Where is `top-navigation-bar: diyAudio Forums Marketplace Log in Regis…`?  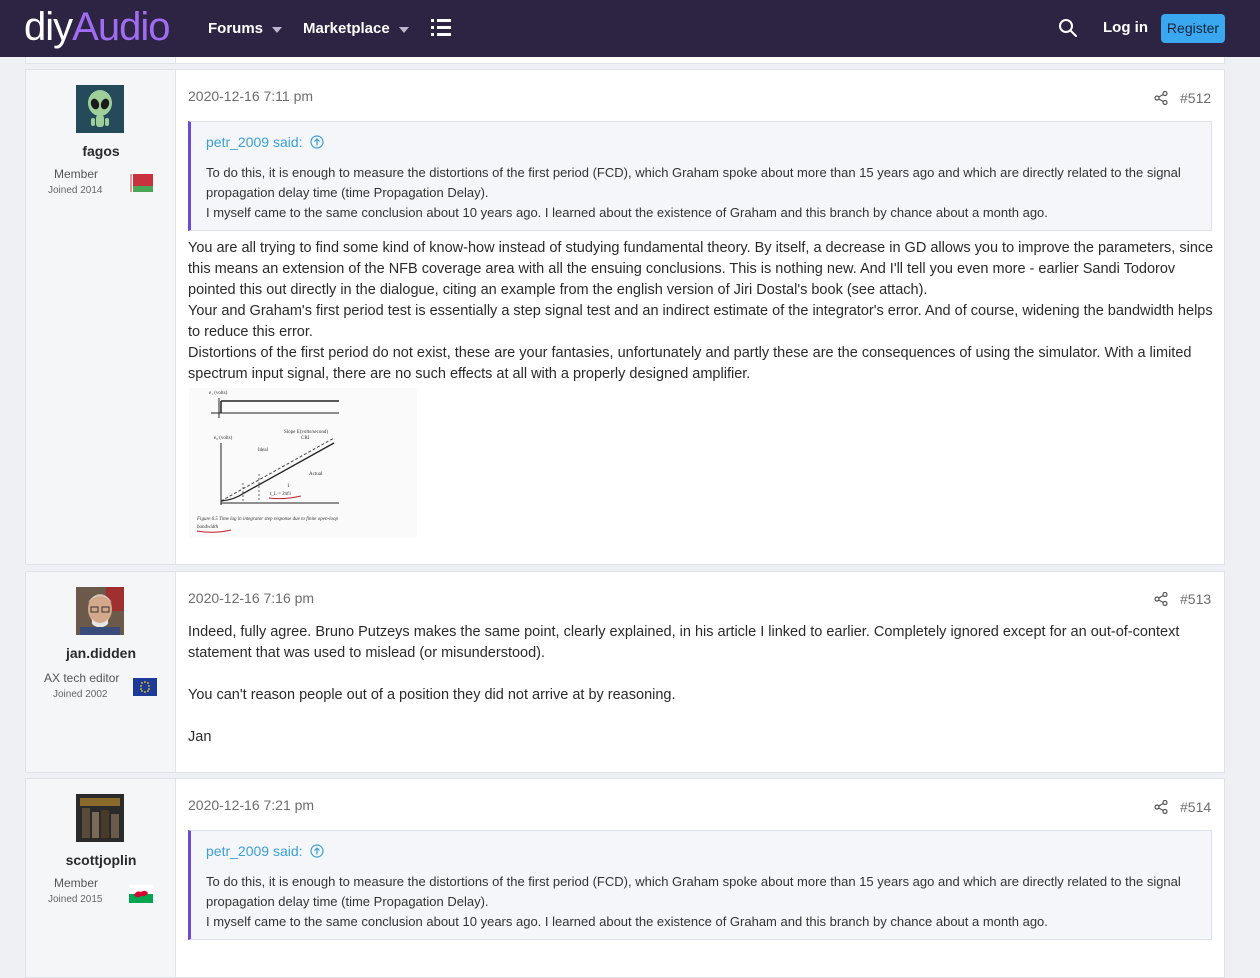 top-navigation-bar: diyAudio Forums Marketplace Log in Regis… is located at coordinates (630, 28).